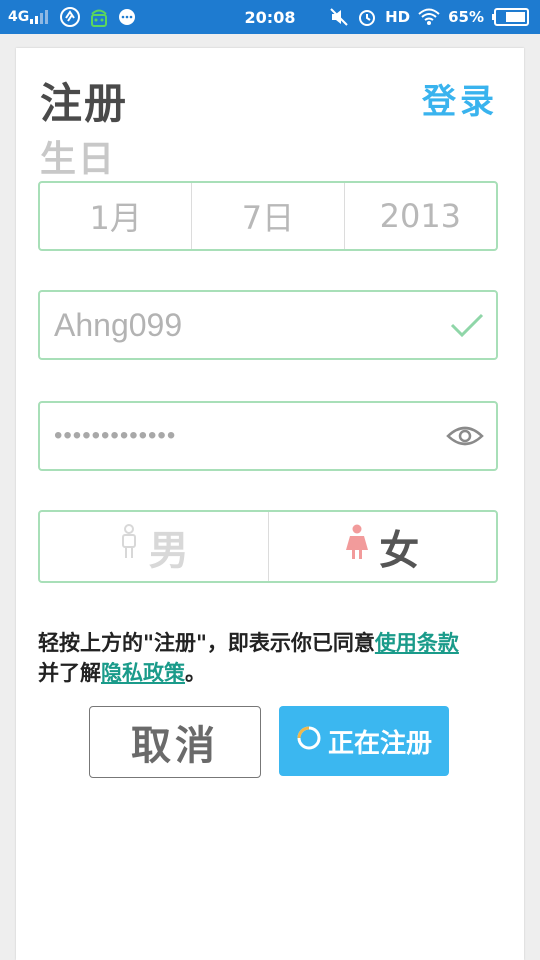 The image size is (540, 960). What do you see at coordinates (129, 546) in the screenshot?
I see `male-icon` at bounding box center [129, 546].